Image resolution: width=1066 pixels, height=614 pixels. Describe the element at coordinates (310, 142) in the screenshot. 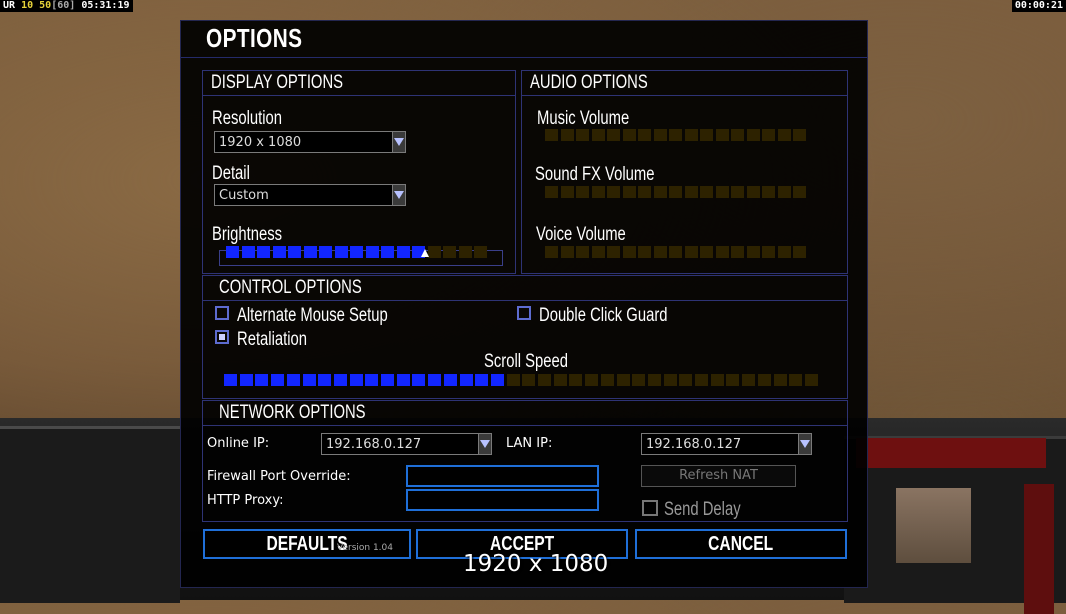

I see `resolution-dropdown: 1920 x 1080` at that location.